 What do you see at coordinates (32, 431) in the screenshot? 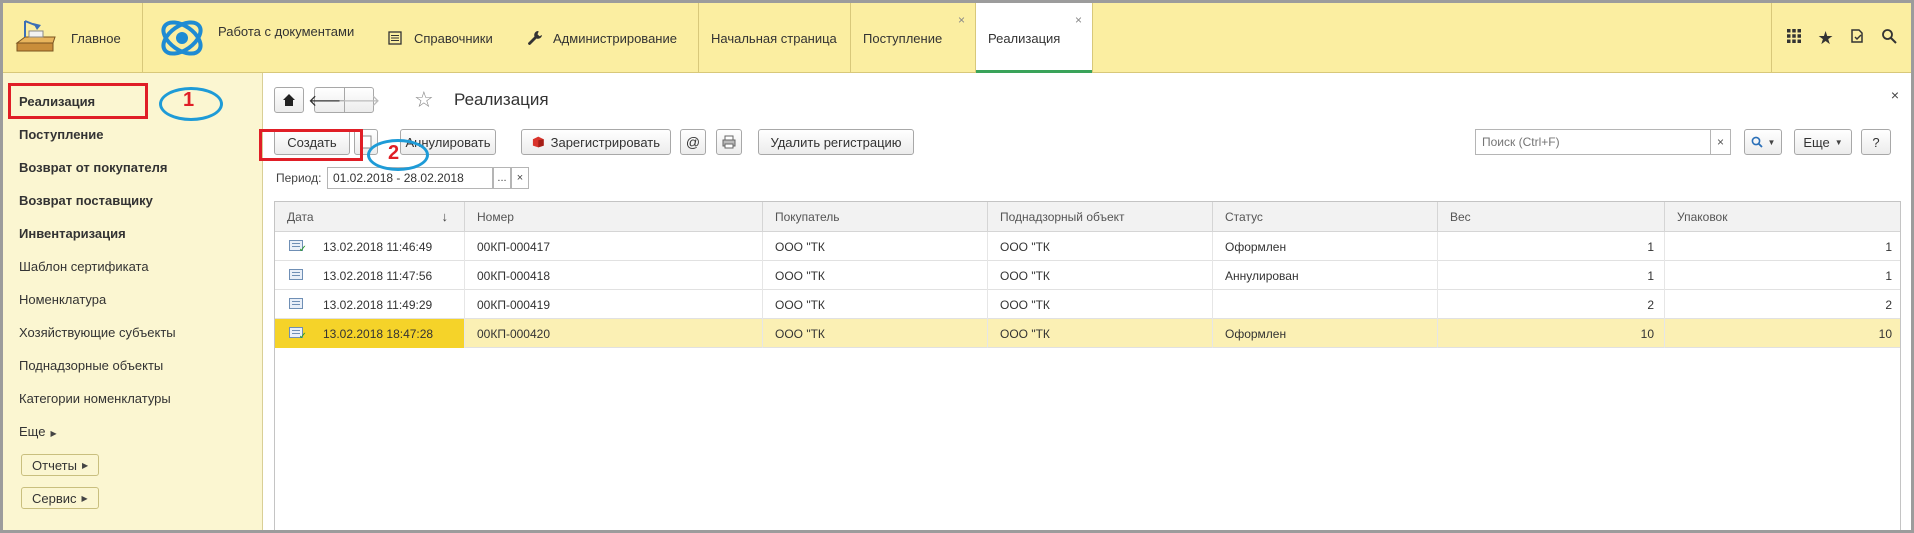
I see `sidebar-item-more-label: Еще` at bounding box center [32, 431].